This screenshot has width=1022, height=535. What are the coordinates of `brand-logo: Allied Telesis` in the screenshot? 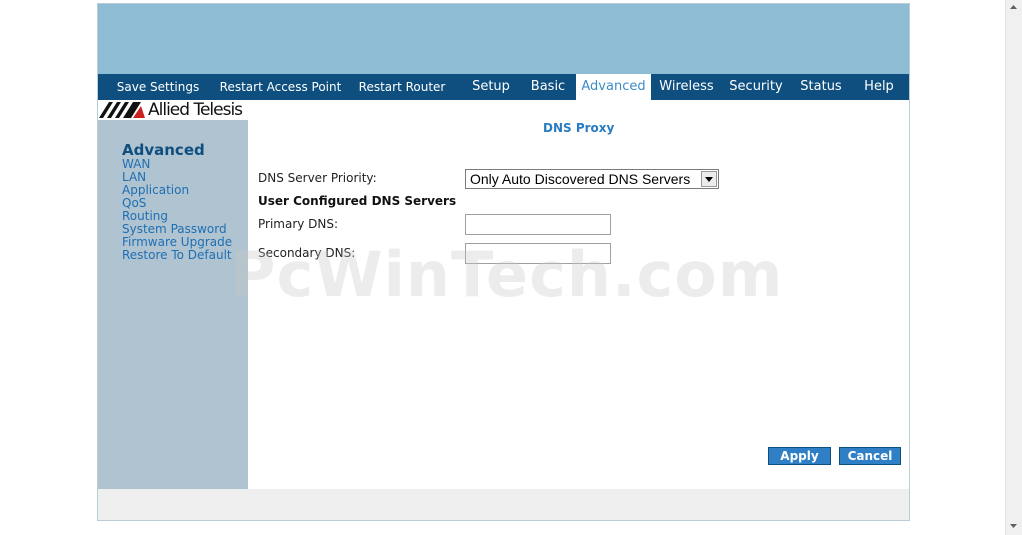 It's located at (173, 110).